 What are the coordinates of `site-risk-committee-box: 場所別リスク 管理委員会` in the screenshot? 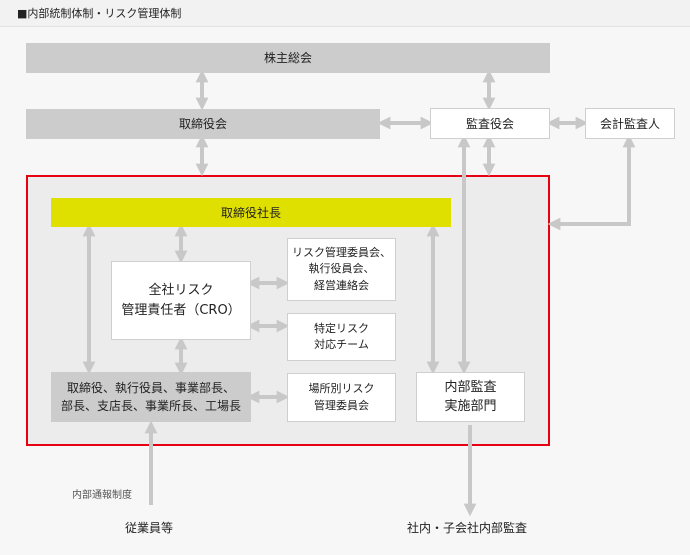 It's located at (341, 397).